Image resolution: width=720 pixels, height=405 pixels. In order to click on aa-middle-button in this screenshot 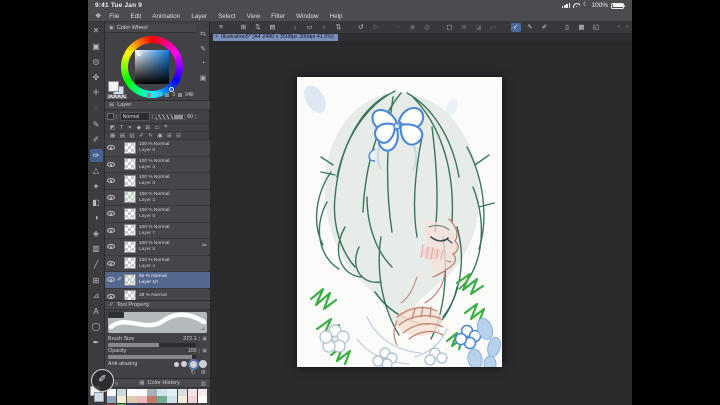, I will do `click(193, 364)`.